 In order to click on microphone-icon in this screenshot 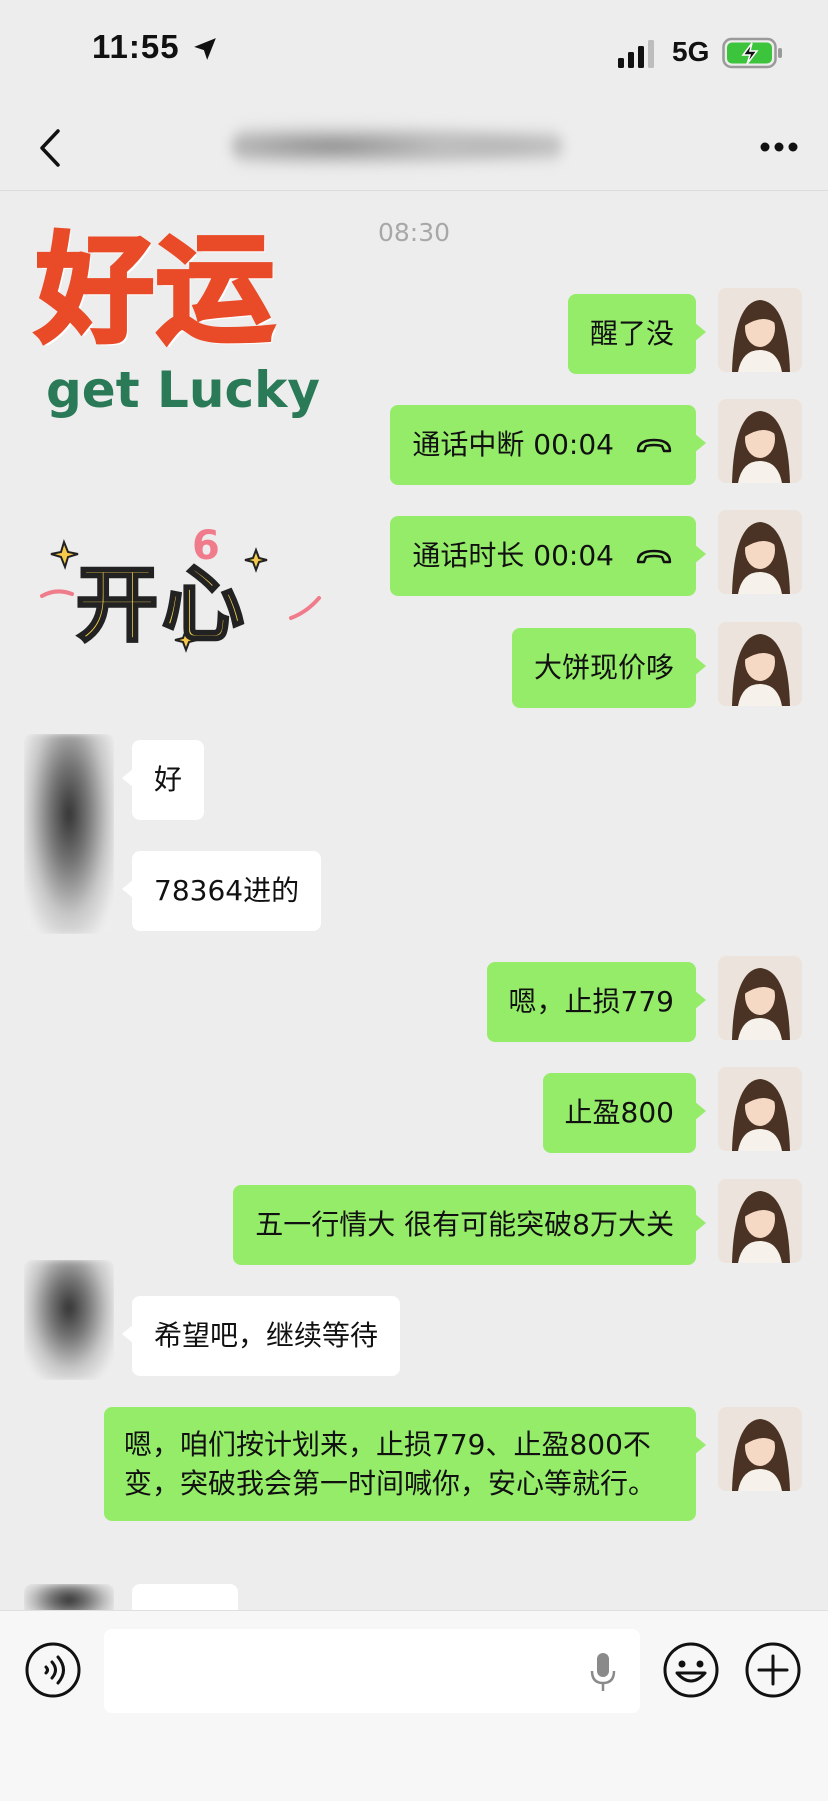, I will do `click(603, 1672)`.